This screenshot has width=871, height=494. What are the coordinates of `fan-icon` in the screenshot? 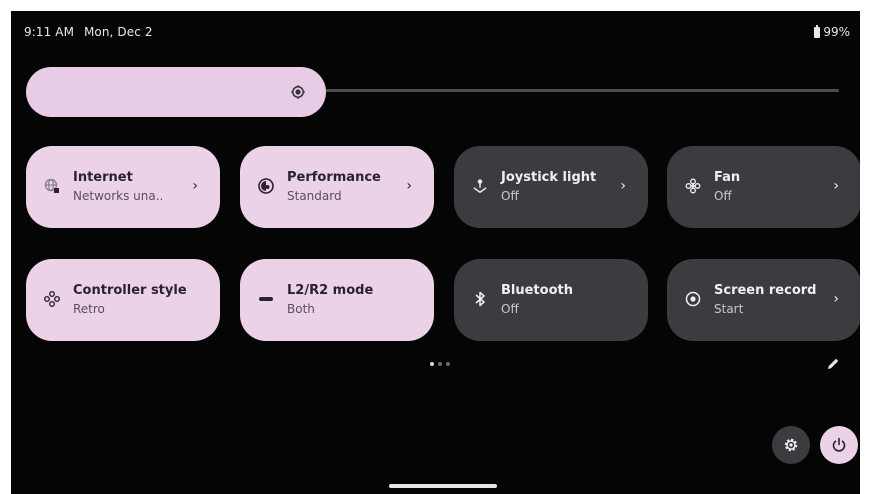 It's located at (693, 186).